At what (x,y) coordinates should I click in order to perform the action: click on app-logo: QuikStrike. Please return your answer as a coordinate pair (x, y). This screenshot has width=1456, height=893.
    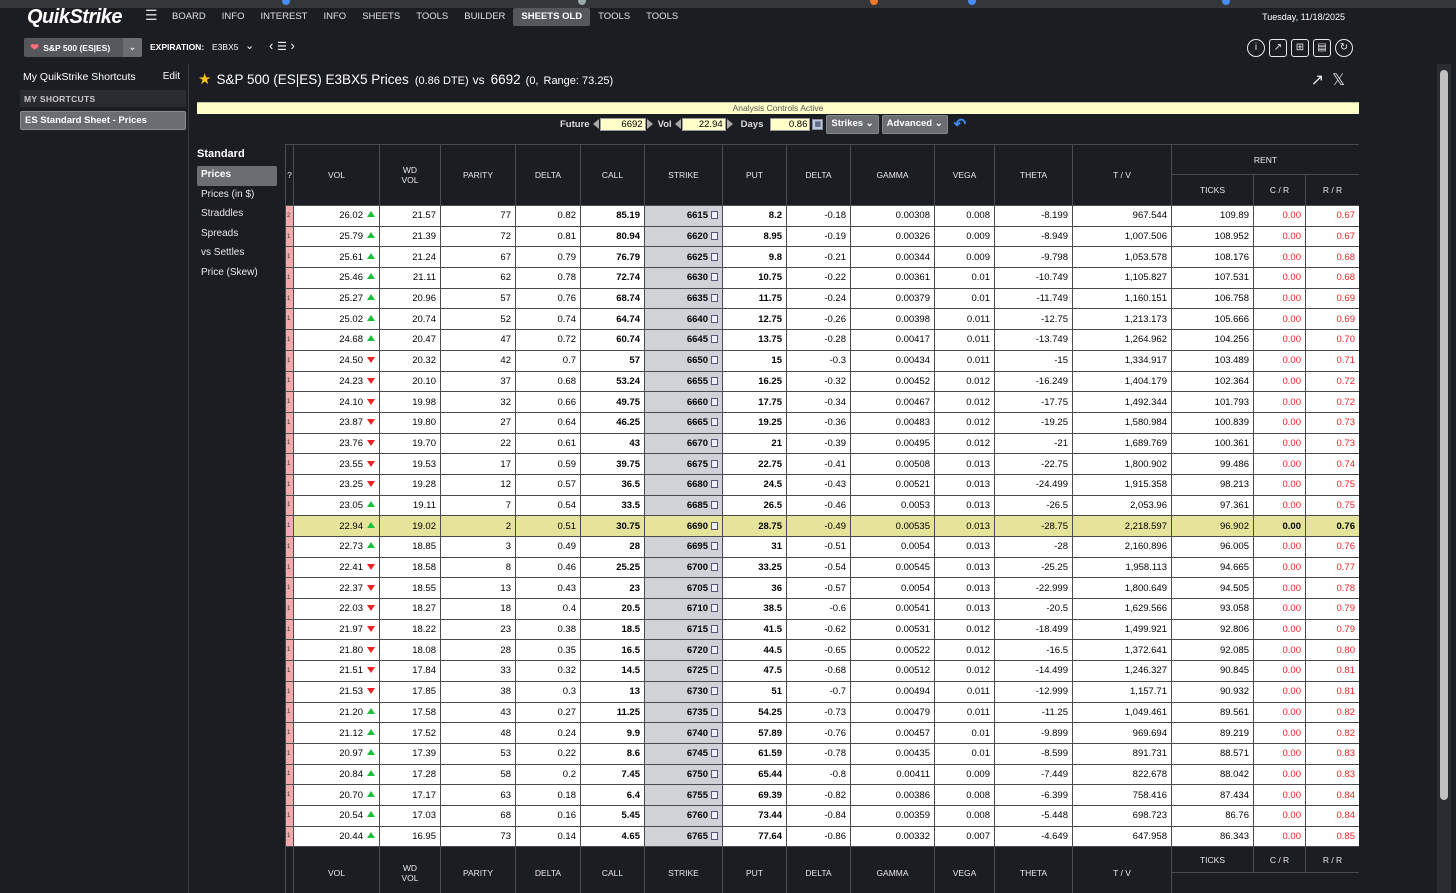
    Looking at the image, I should click on (75, 17).